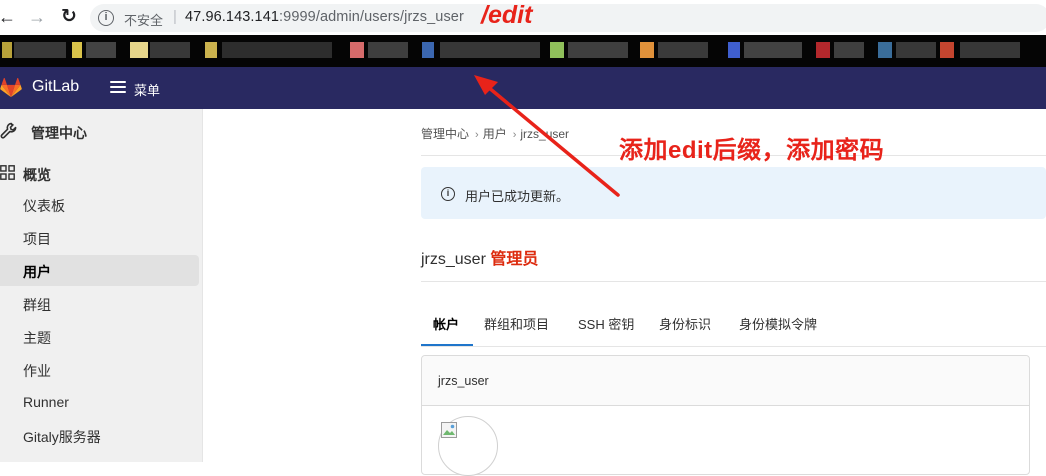 Image resolution: width=1046 pixels, height=476 pixels. Describe the element at coordinates (59, 133) in the screenshot. I see `sidebar-title: 管理中心` at that location.